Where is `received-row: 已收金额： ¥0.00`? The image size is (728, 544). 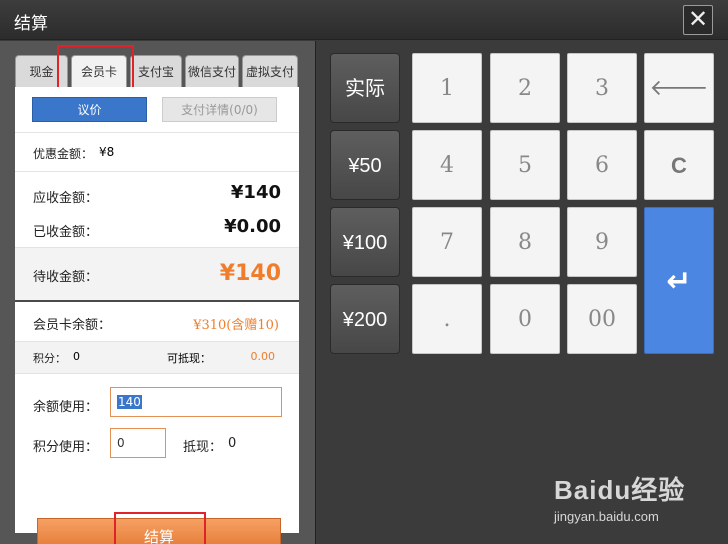 received-row: 已收金额： ¥0.00 is located at coordinates (157, 227).